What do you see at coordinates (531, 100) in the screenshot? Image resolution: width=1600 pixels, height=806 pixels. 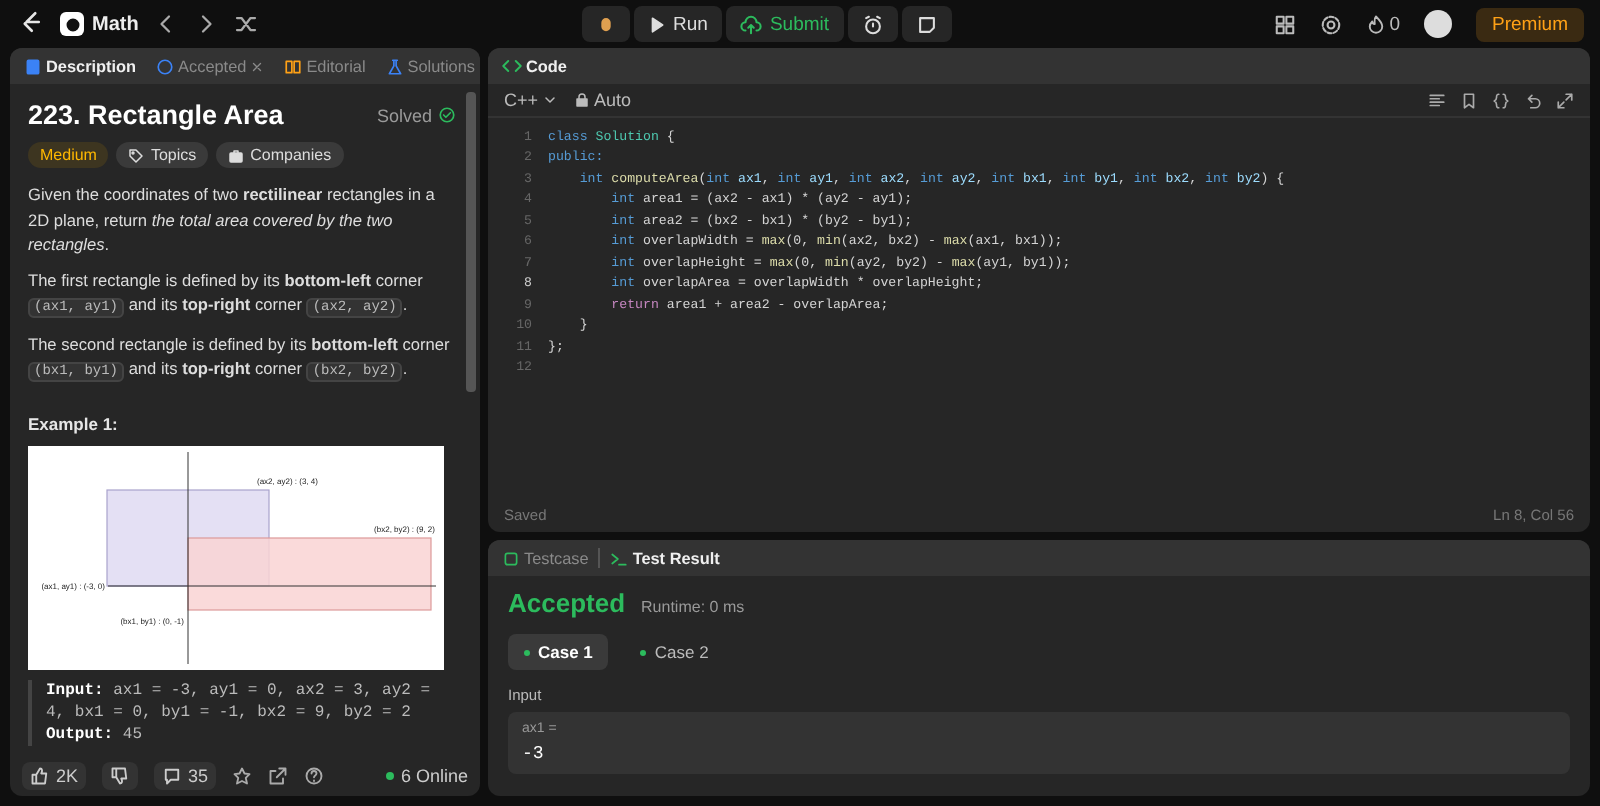 I see `language-selector: C++` at bounding box center [531, 100].